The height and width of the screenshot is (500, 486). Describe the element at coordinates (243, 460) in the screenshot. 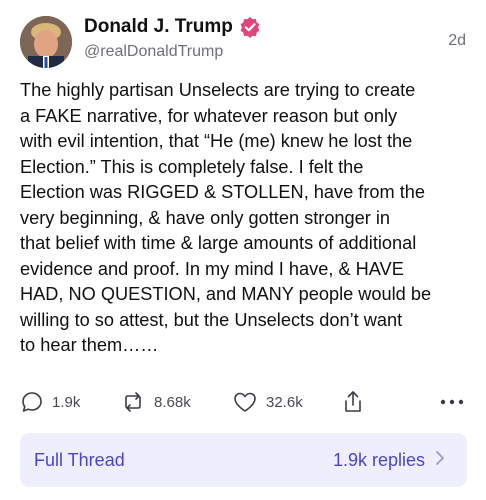

I see `full-thread-bar: Full Thread 1.9k replies` at that location.